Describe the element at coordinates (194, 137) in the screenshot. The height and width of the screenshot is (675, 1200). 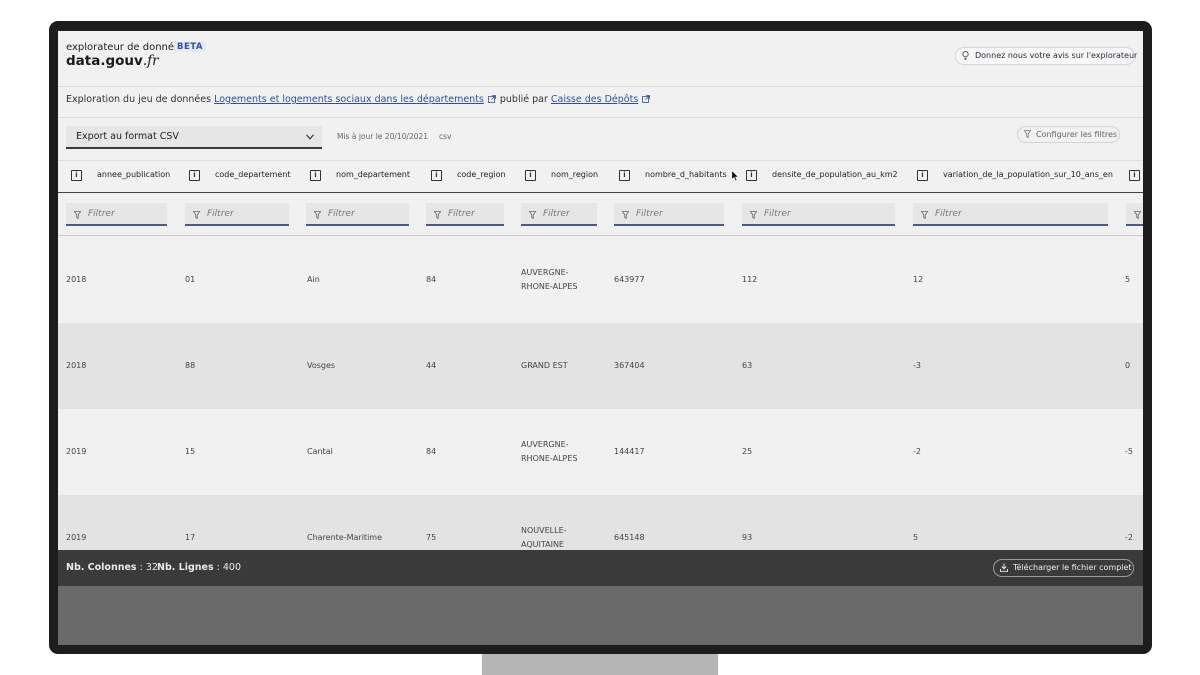
I see `export-format-select: Export au format CSV` at that location.